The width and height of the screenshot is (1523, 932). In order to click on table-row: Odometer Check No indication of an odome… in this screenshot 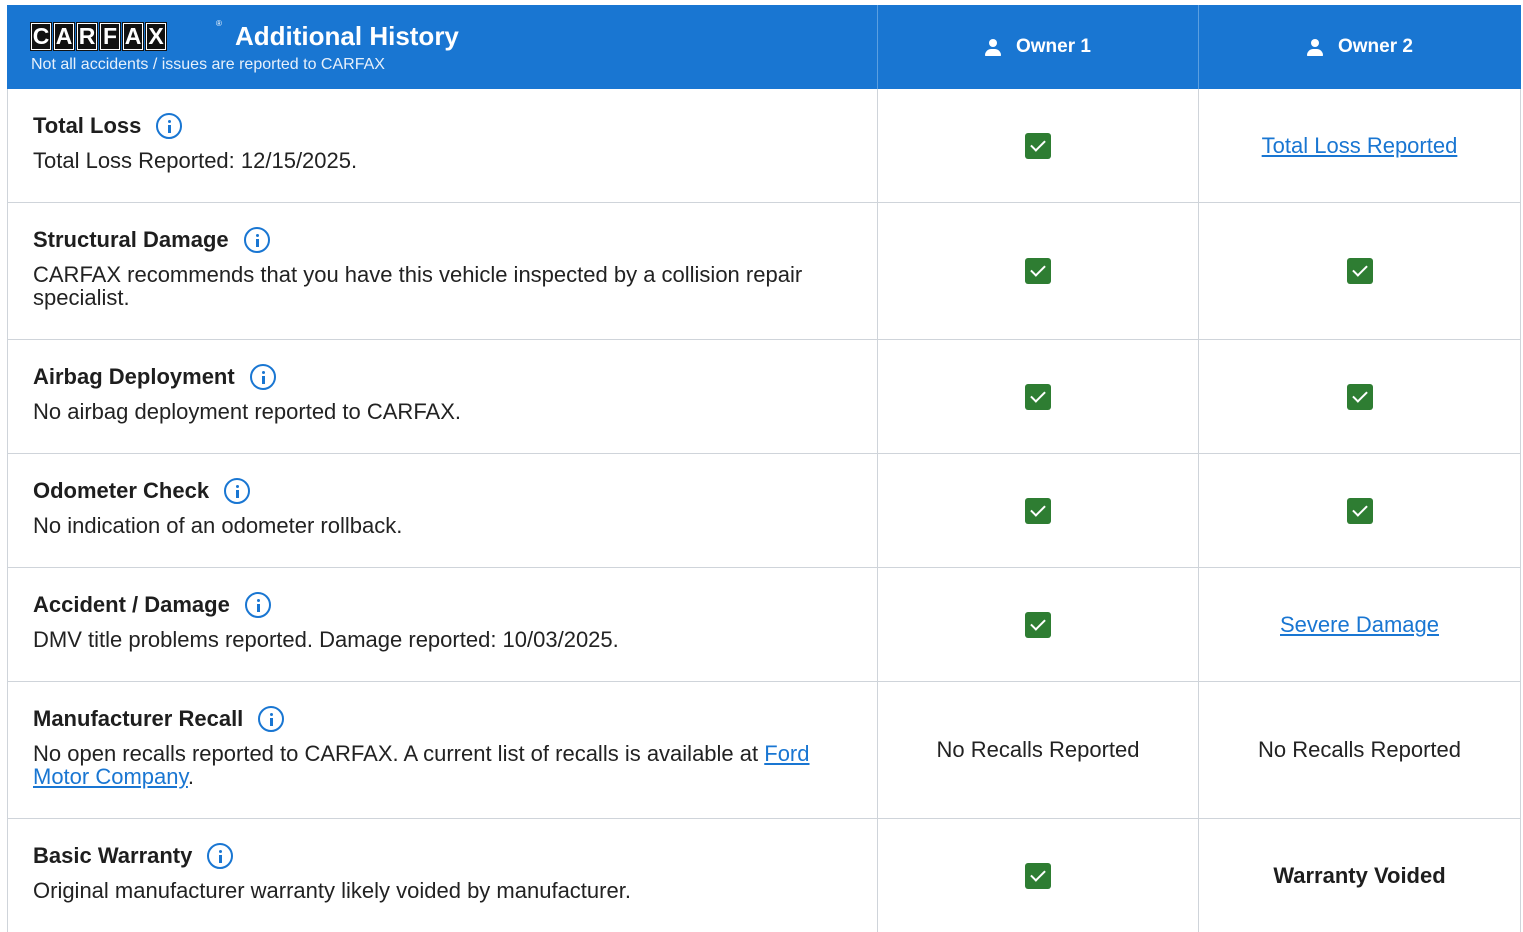, I will do `click(764, 511)`.